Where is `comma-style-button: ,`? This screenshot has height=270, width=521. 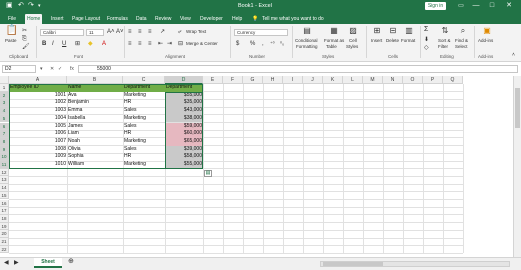
comma-style-button: , is located at coordinates (263, 44).